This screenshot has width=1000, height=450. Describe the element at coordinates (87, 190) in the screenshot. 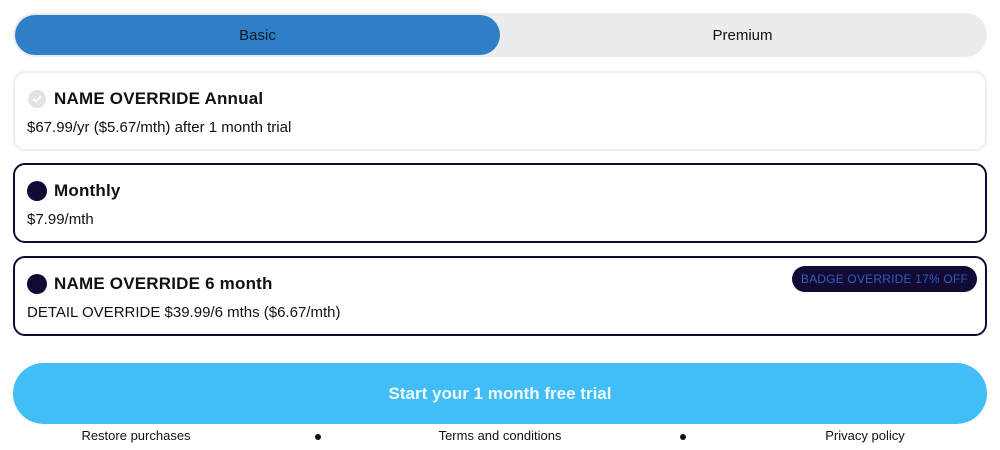

I see `plan-name: Monthly` at that location.